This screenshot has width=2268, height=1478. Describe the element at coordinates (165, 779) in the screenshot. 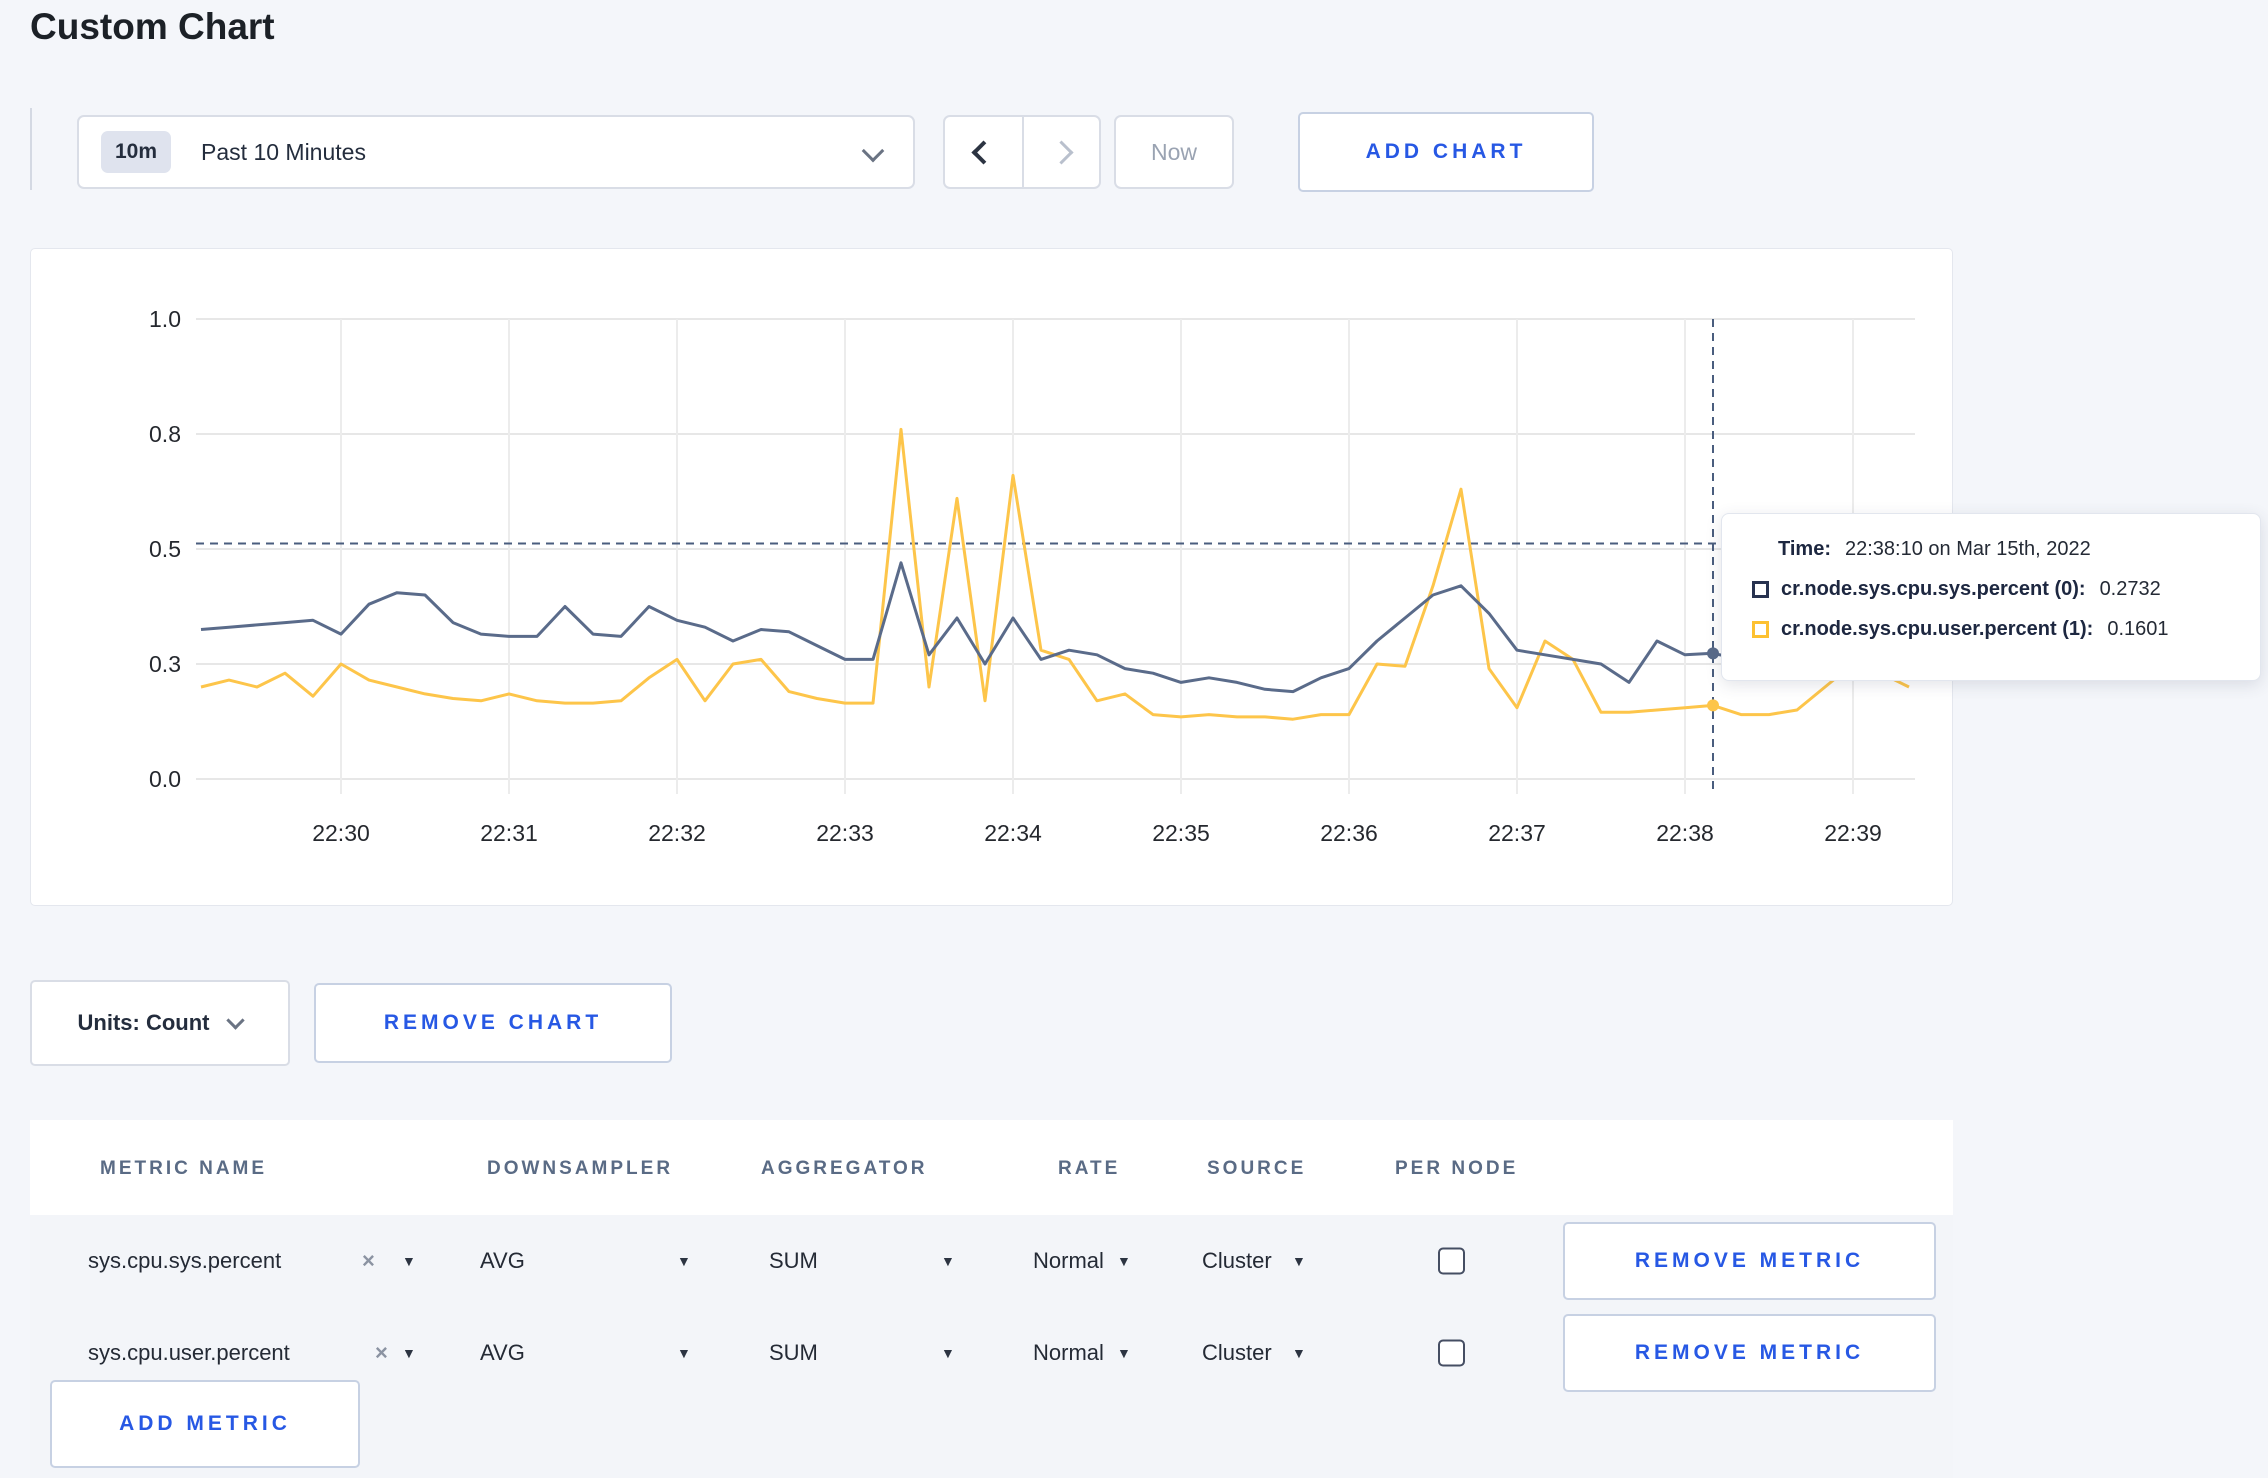

I see `svg-text: 0.0` at that location.